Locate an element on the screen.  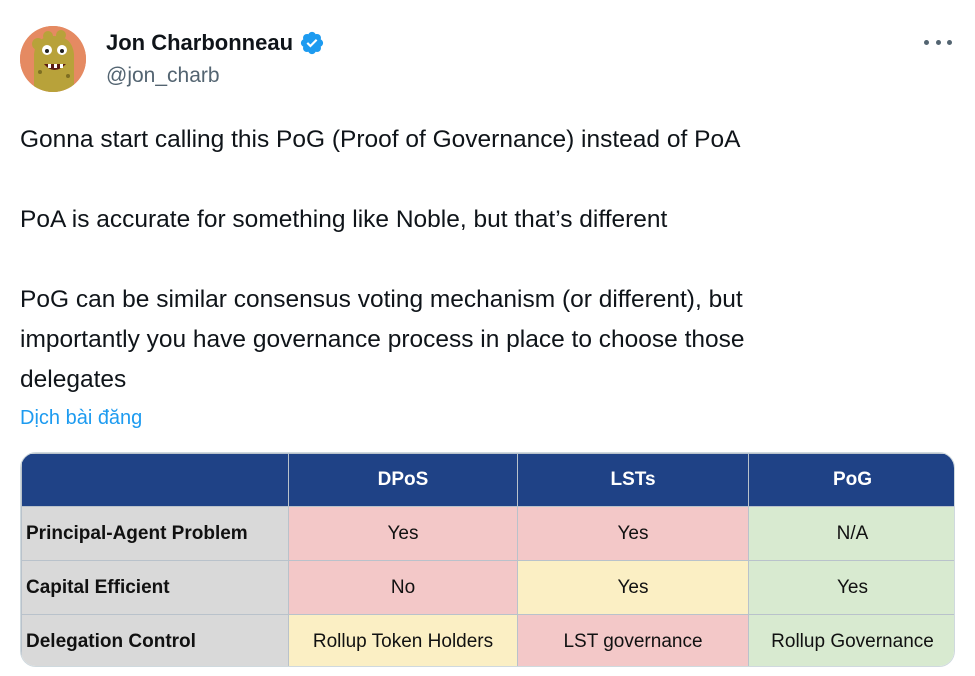
cartoon-avatar-icon is located at coordinates (53, 59).